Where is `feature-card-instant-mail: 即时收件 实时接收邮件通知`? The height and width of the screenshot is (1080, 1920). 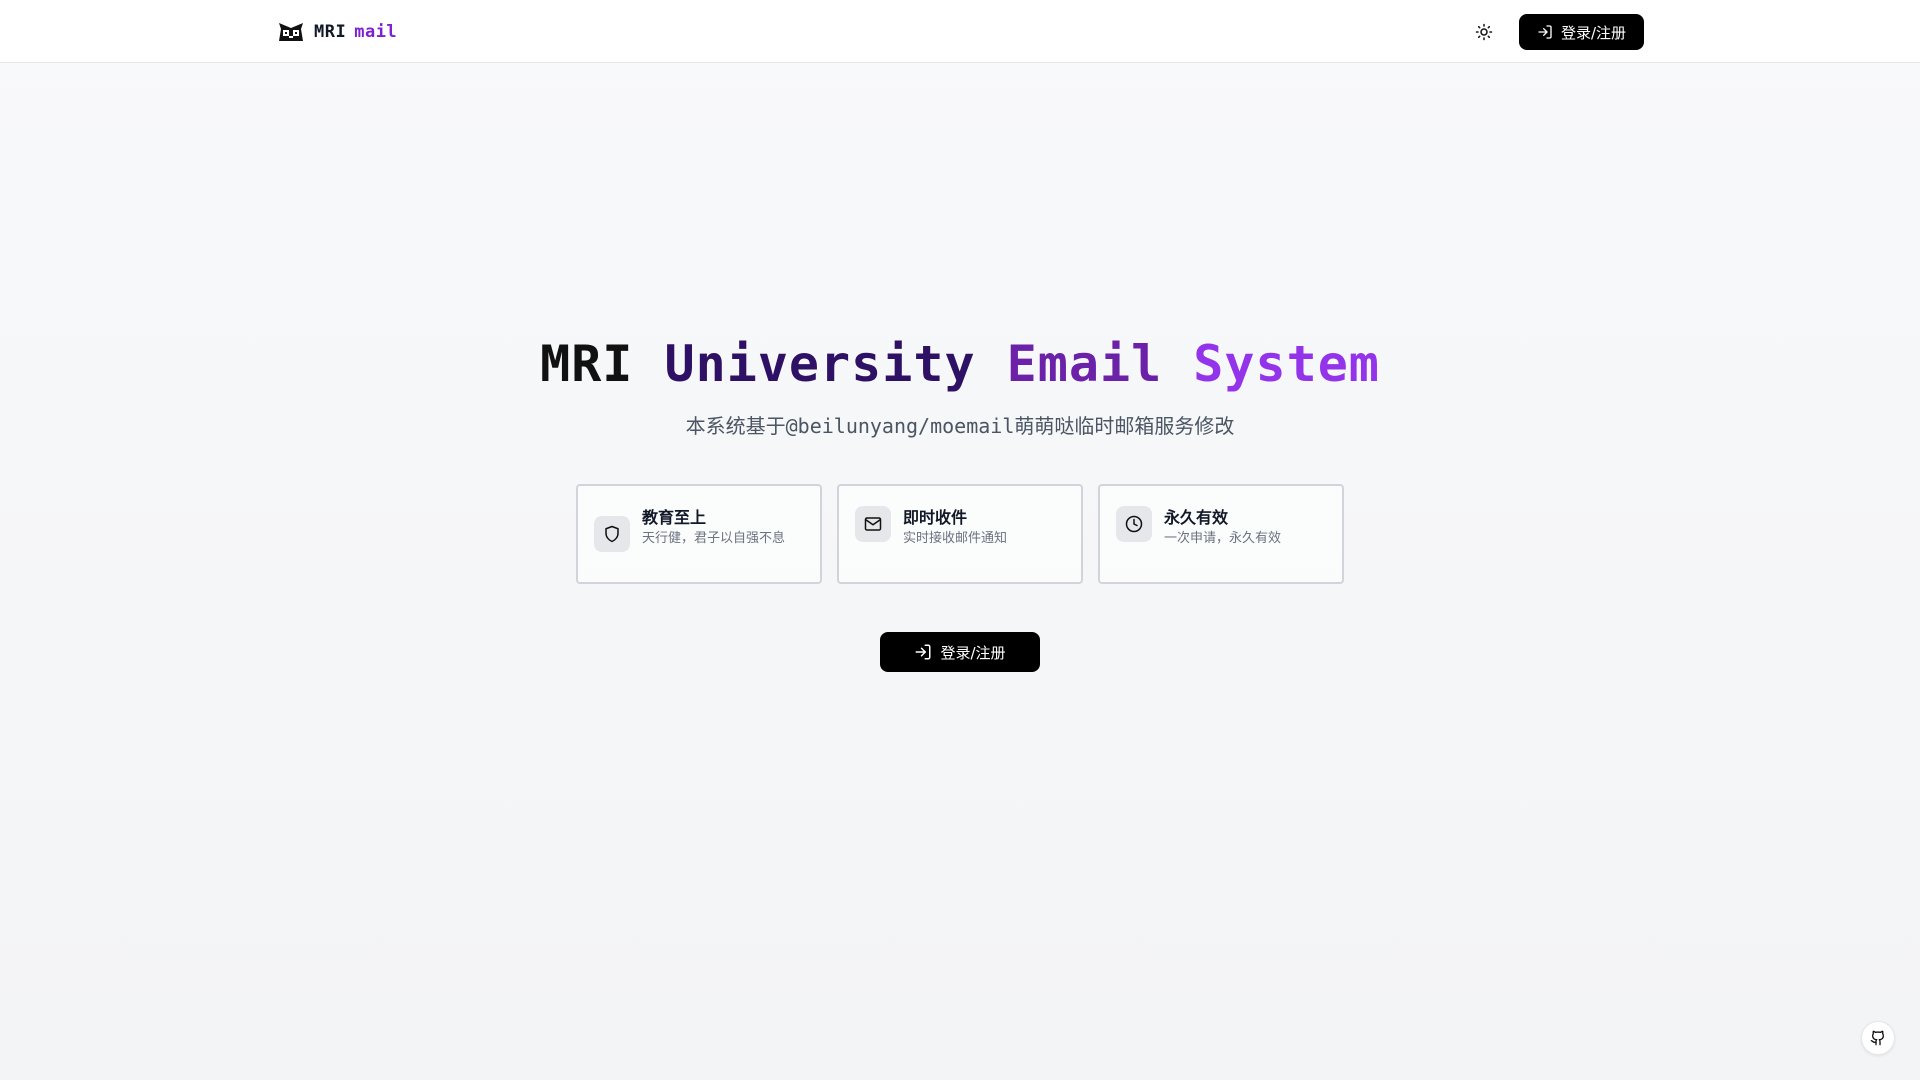
feature-card-instant-mail: 即时收件 实时接收邮件通知 is located at coordinates (960, 534).